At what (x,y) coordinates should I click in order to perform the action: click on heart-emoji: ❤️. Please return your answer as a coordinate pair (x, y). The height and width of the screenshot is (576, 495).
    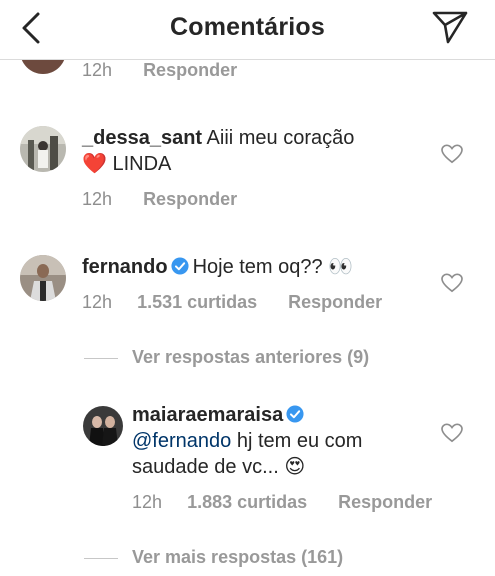
    Looking at the image, I should click on (94, 164).